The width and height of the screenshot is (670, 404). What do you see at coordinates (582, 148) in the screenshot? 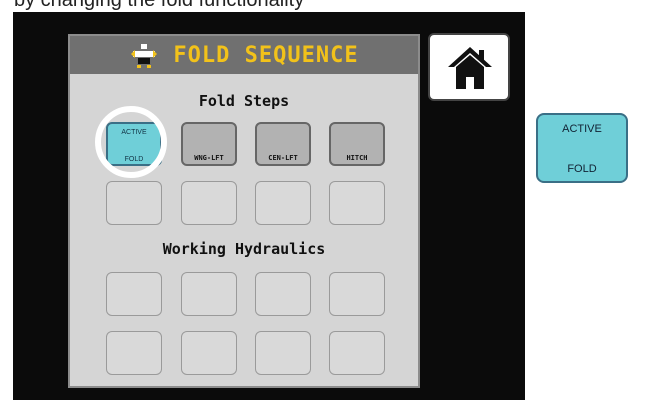
I see `active-fold-callout: ACTIVE FOLD` at bounding box center [582, 148].